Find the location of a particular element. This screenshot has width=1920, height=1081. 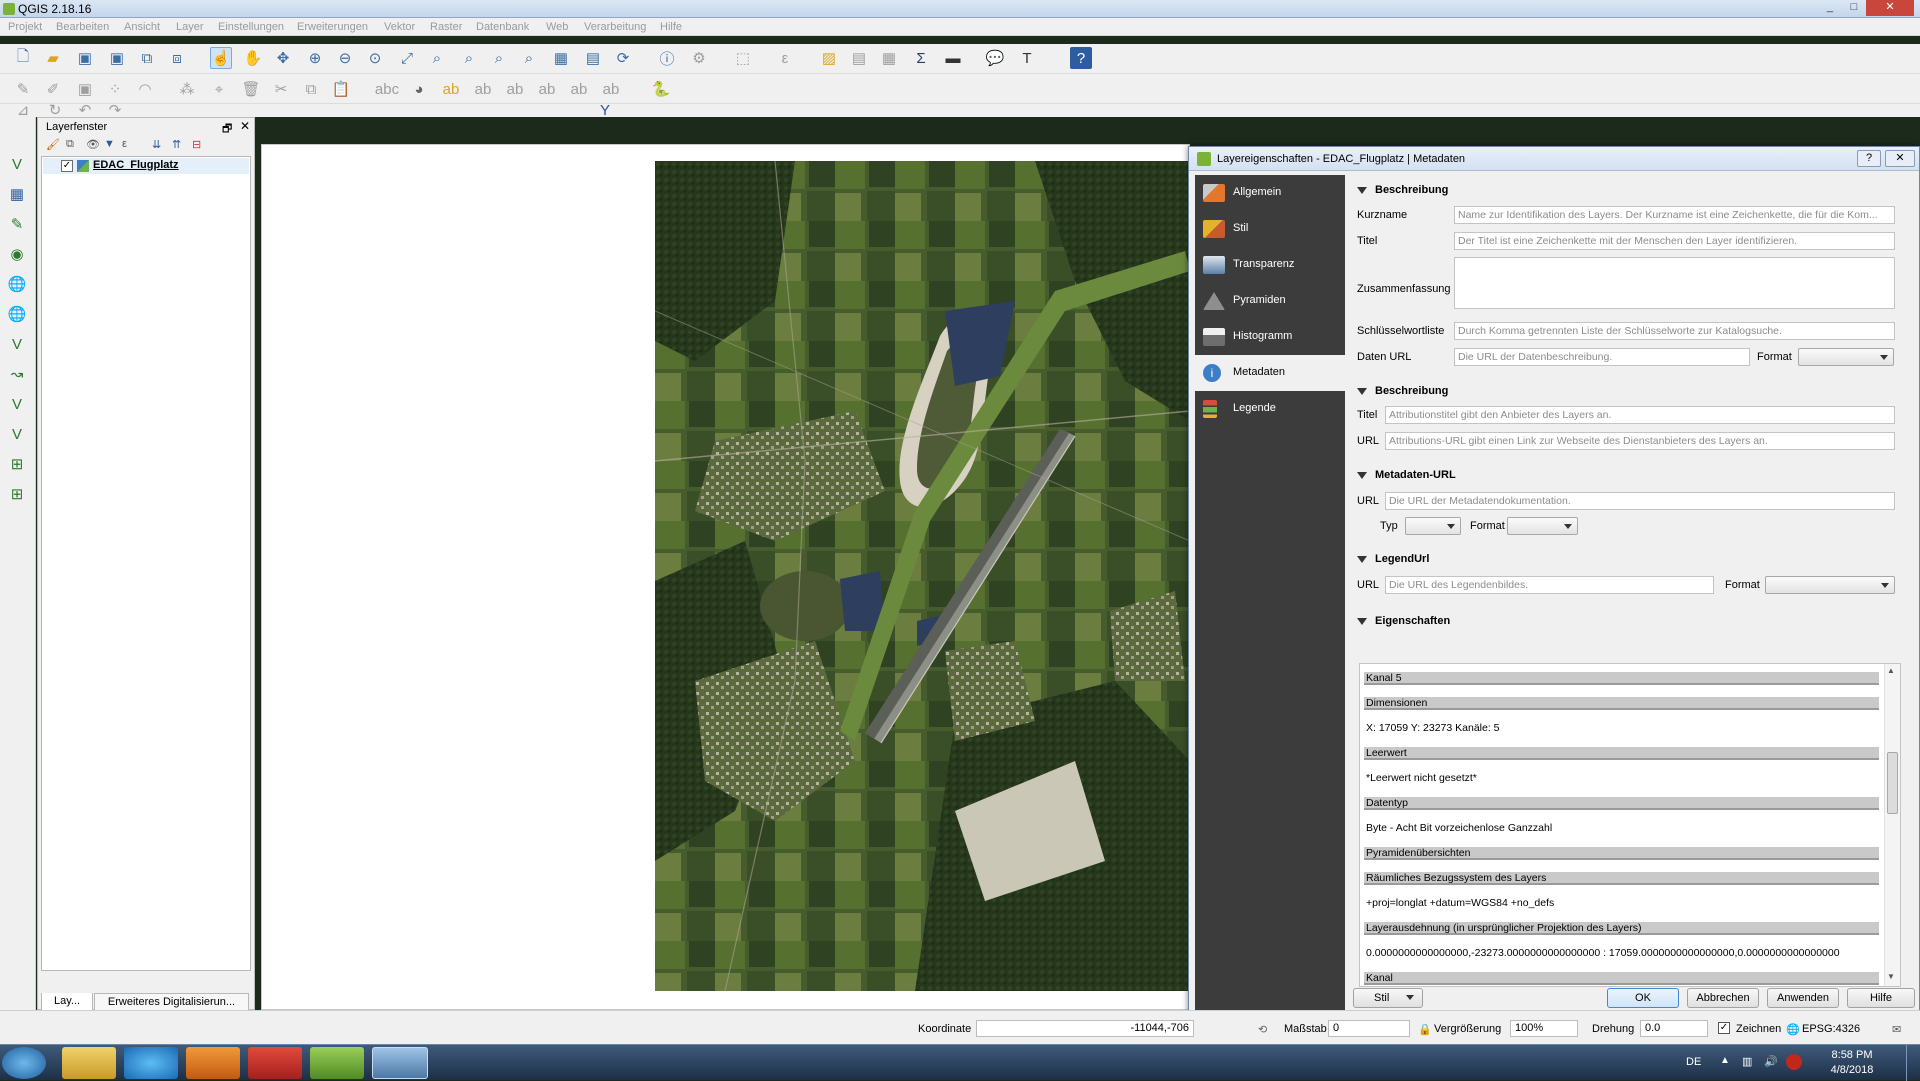

redo-icon: ↷ is located at coordinates (115, 110).